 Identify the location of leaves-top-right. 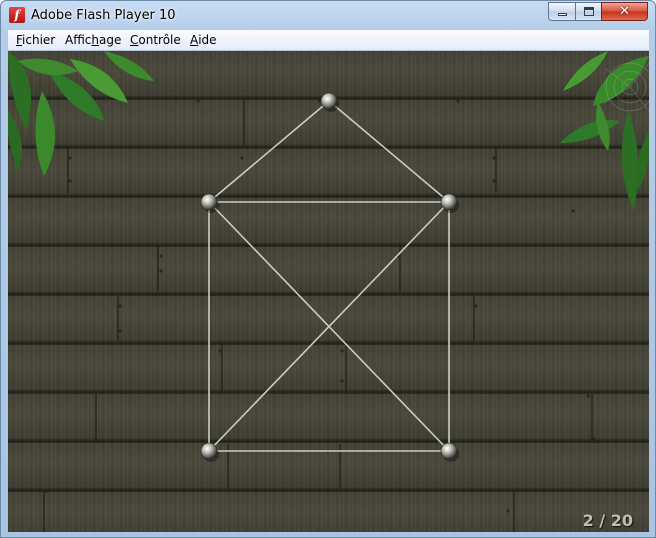
(604, 131).